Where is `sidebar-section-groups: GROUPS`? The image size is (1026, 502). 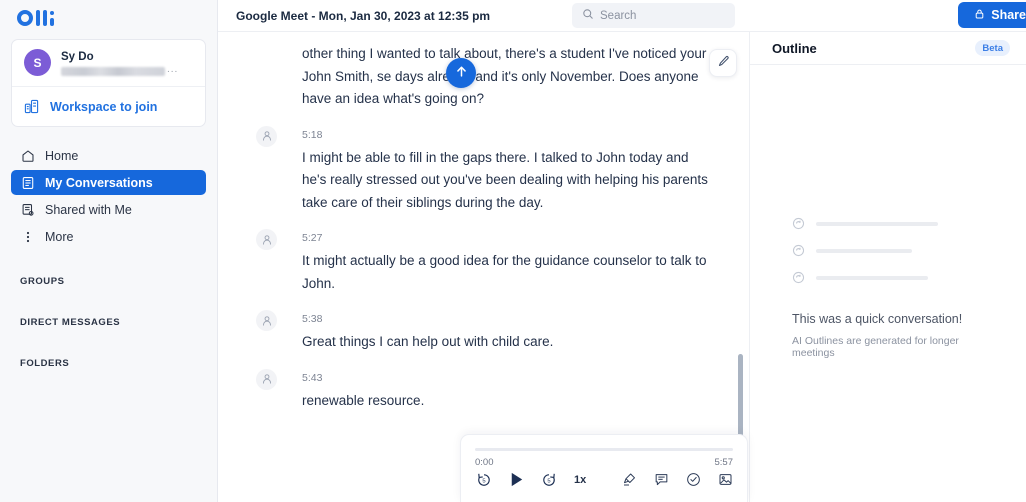 sidebar-section-groups: GROUPS is located at coordinates (108, 281).